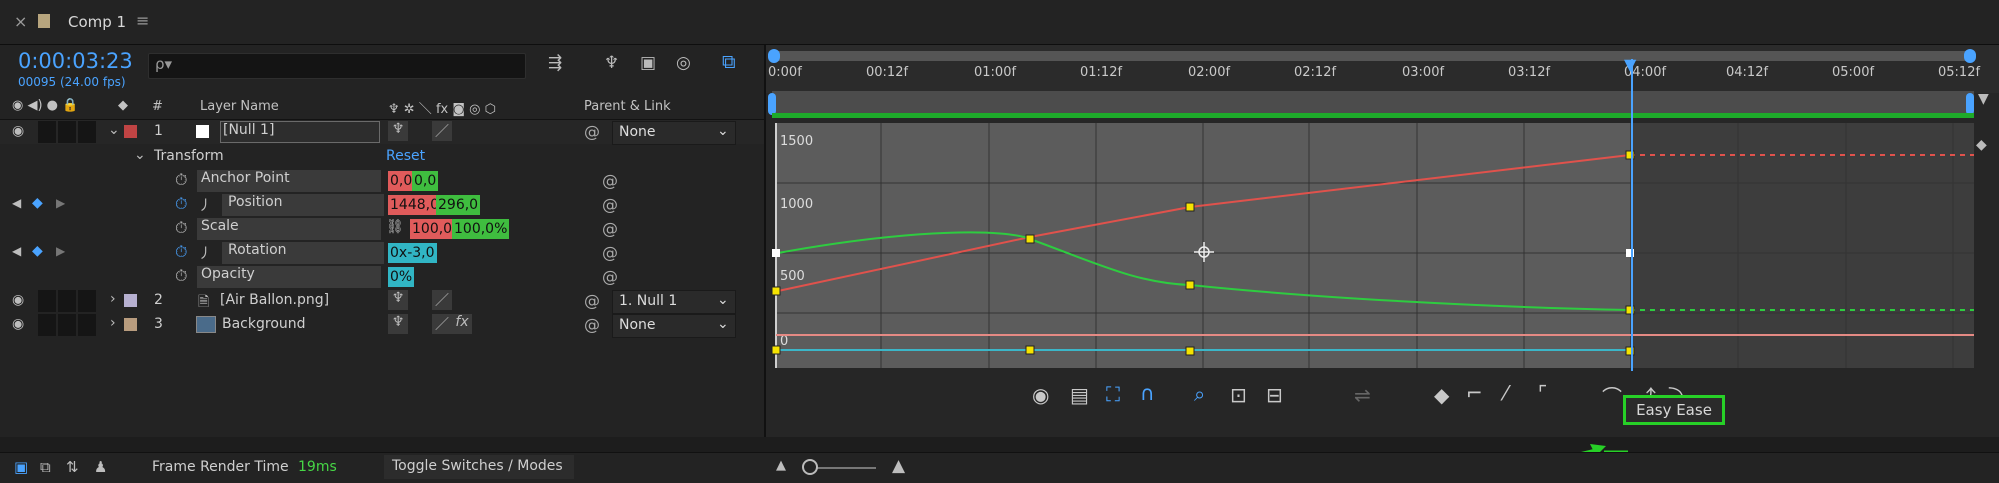  Describe the element at coordinates (20, 21) in the screenshot. I see `close-tab-button: ×` at that location.